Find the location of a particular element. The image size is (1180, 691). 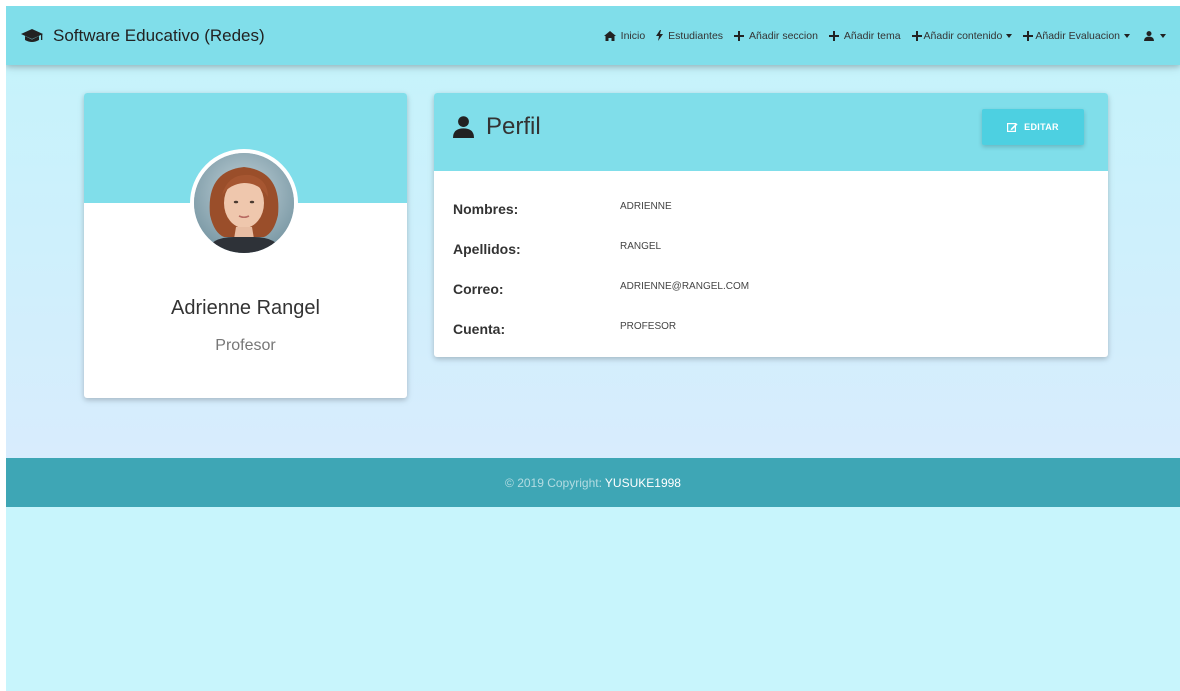

field-label: Apellidos: is located at coordinates (487, 249).